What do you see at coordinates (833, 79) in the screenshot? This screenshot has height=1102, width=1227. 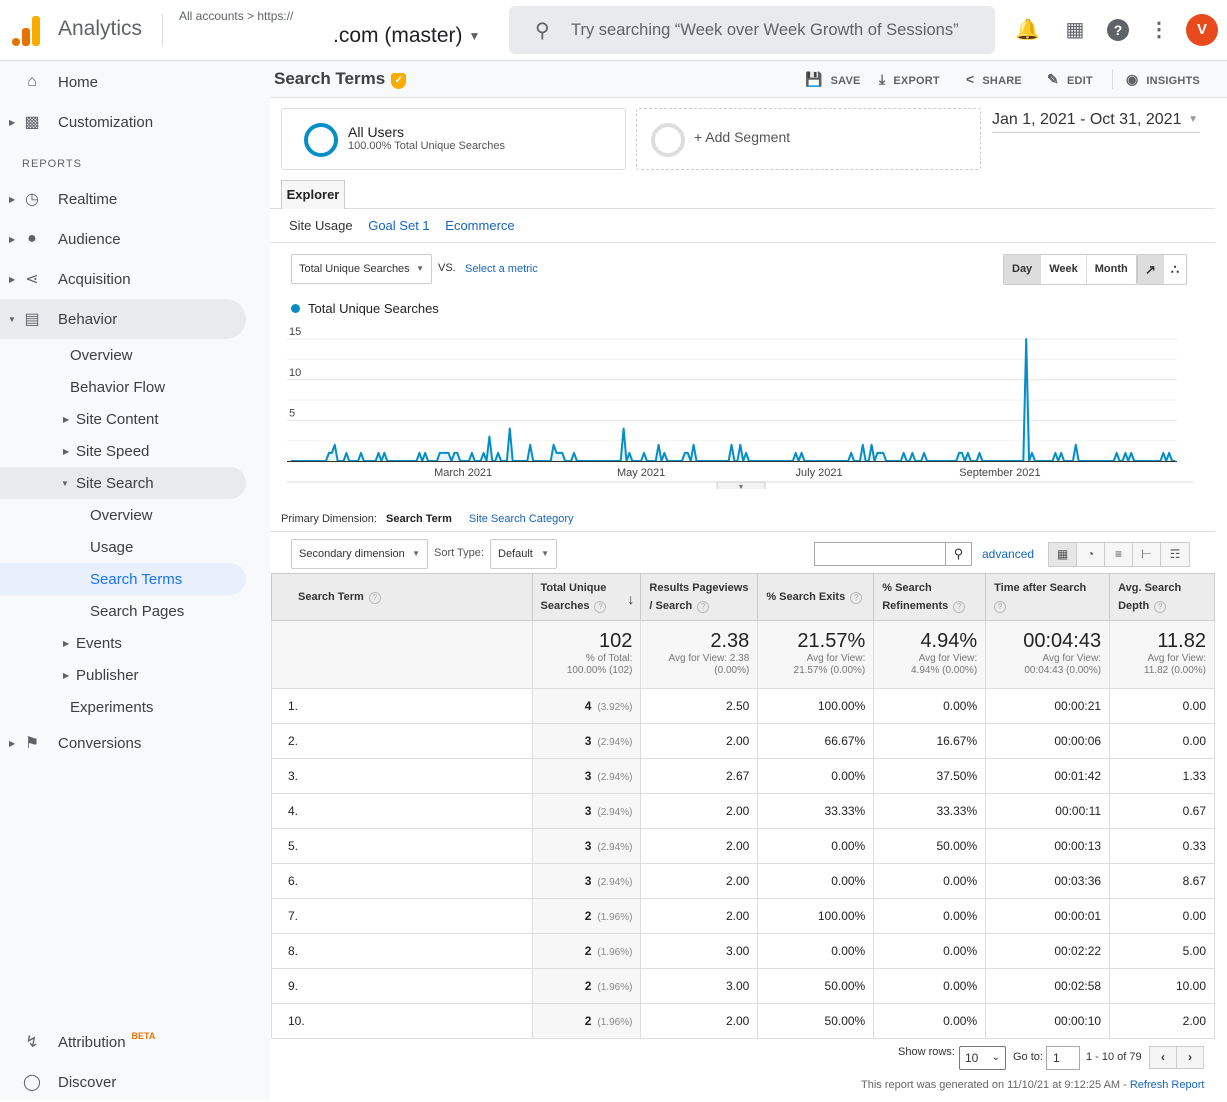 I see `save-button: 💾 SAVE` at bounding box center [833, 79].